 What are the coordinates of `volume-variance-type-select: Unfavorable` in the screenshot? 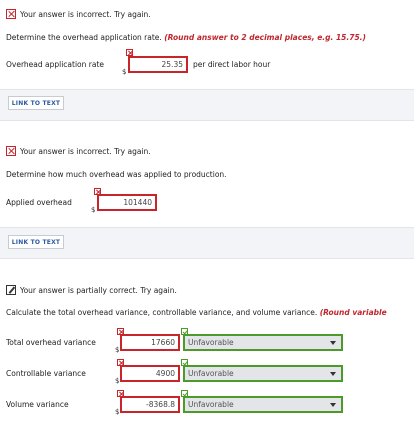 It's located at (263, 404).